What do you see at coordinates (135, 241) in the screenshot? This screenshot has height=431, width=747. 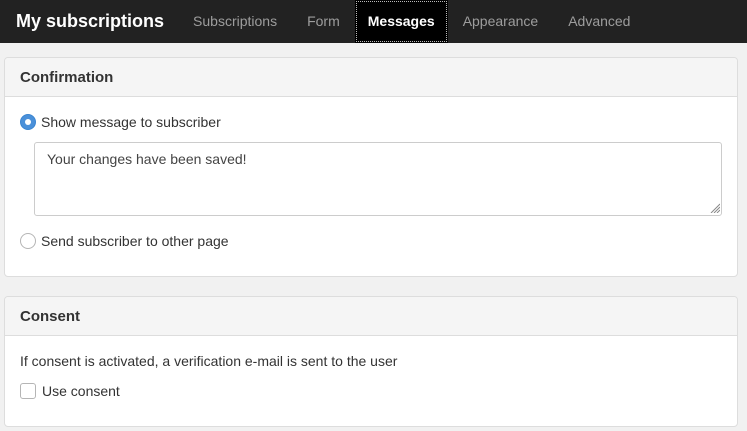 I see `radio-send-page-label: Send subscriber to other page` at bounding box center [135, 241].